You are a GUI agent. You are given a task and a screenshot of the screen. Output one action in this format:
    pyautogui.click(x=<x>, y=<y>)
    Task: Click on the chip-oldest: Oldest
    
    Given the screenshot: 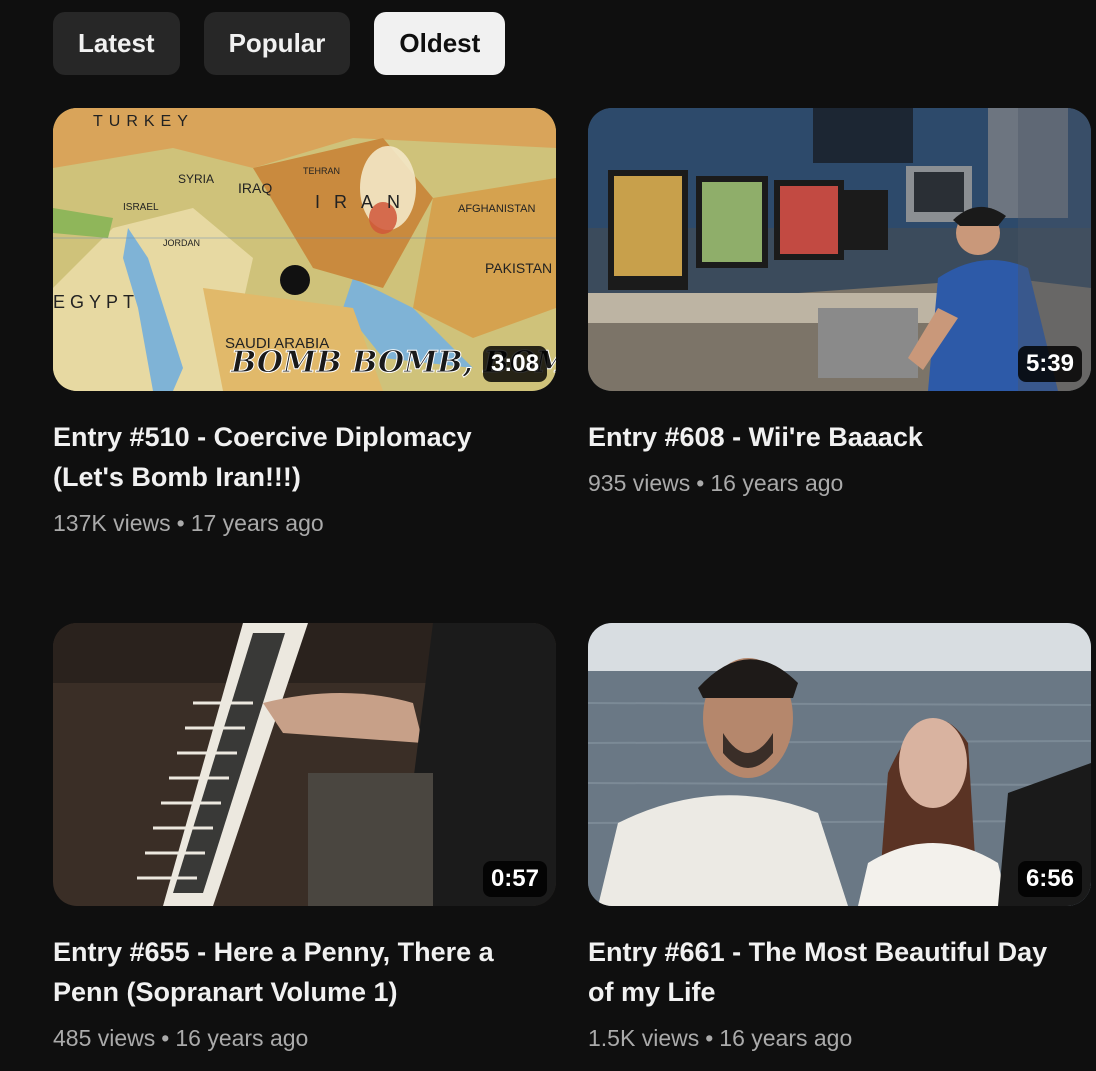 What is the action you would take?
    pyautogui.click(x=440, y=43)
    